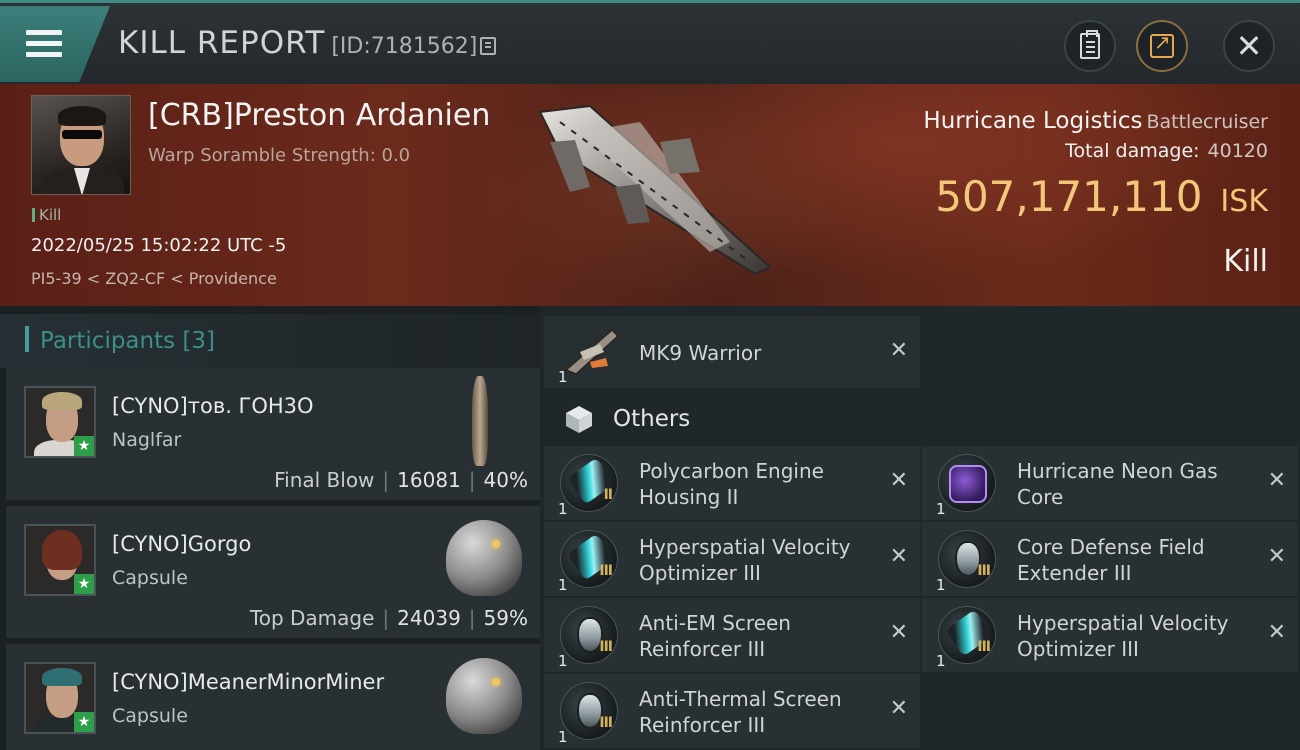  Describe the element at coordinates (199, 341) in the screenshot. I see `participants-count: [3]` at that location.